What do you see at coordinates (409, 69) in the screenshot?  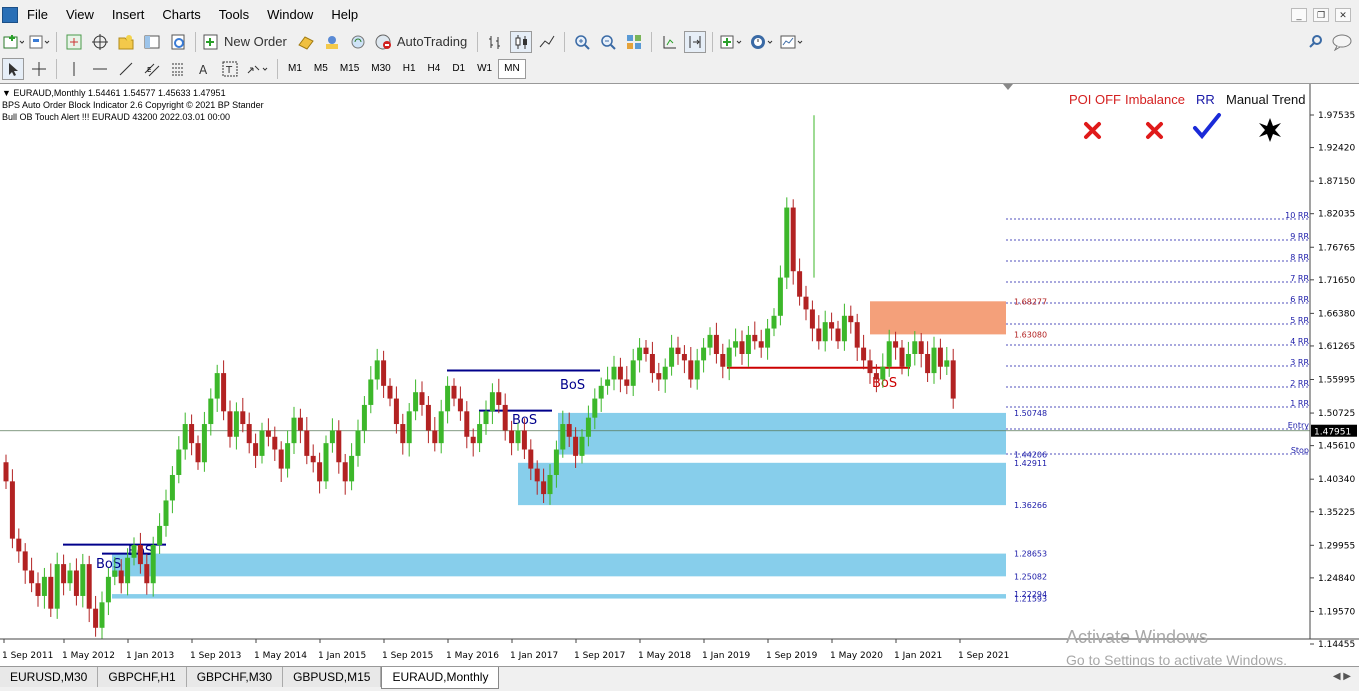 I see `timeframe-h1: H1` at bounding box center [409, 69].